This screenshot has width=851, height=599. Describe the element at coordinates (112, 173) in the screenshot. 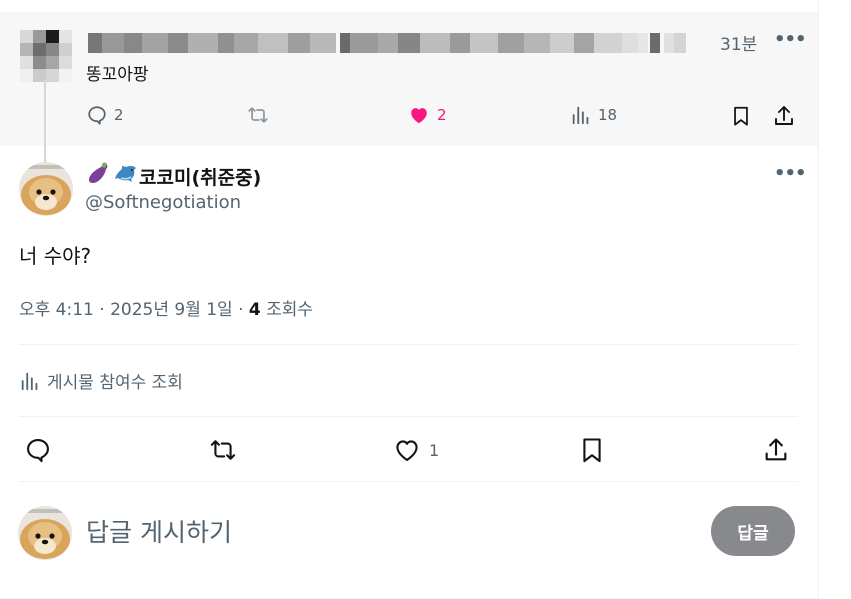

I see `author-emoji-badges` at that location.